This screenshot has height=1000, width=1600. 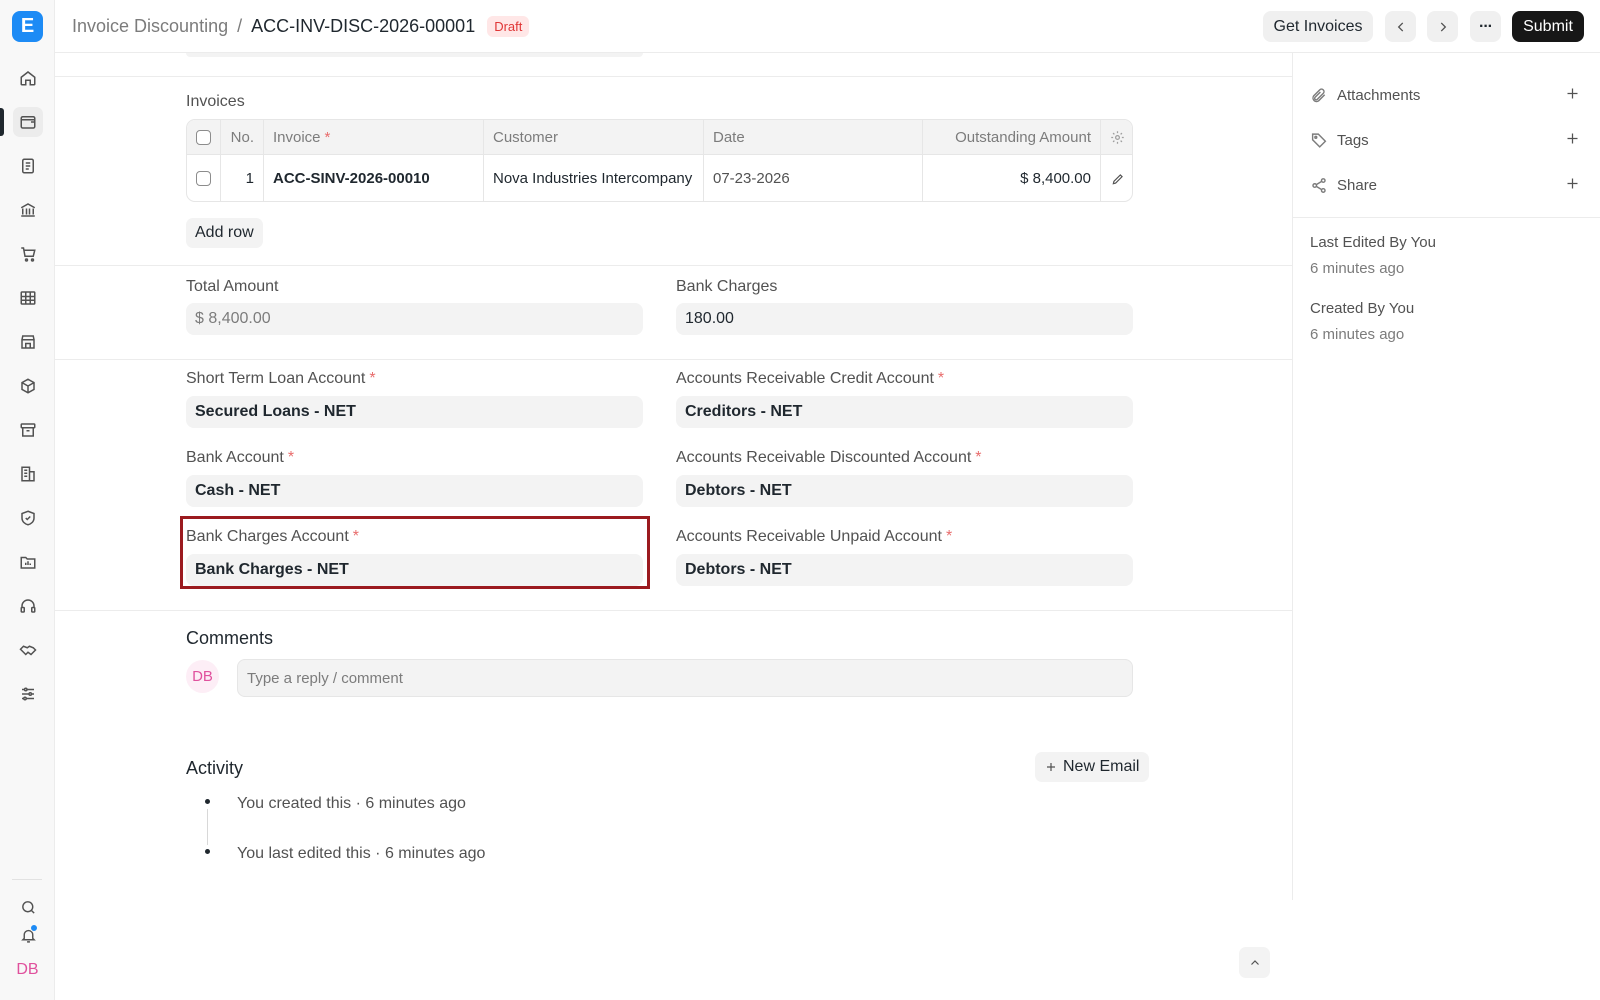 I want to click on search-icon, so click(x=28, y=907).